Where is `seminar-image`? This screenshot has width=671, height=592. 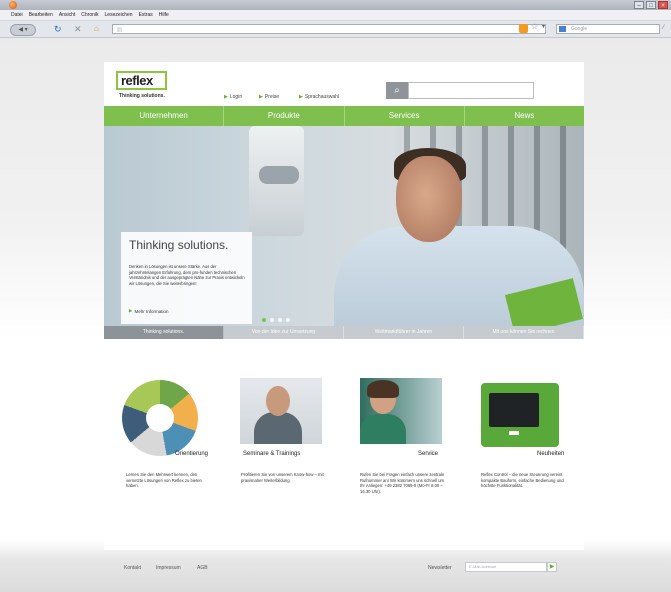
seminar-image is located at coordinates (281, 411).